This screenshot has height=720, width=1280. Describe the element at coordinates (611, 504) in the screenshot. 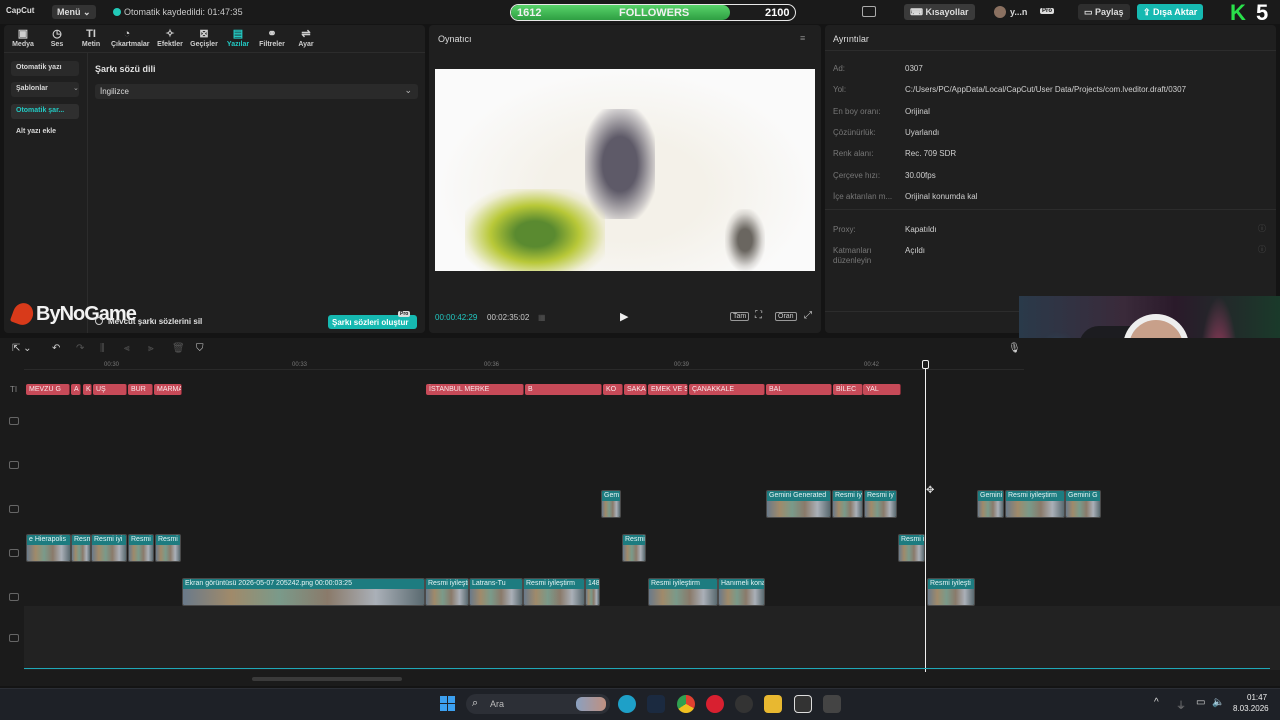

I see `video-clip: Gem` at that location.